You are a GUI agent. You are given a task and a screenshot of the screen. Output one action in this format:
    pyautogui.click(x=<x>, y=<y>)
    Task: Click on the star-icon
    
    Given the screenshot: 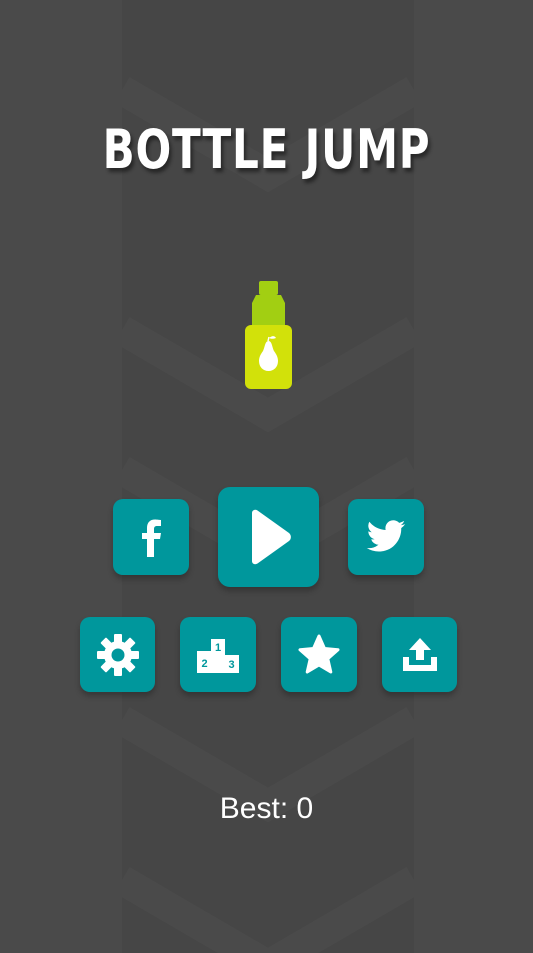 What is the action you would take?
    pyautogui.click(x=319, y=653)
    